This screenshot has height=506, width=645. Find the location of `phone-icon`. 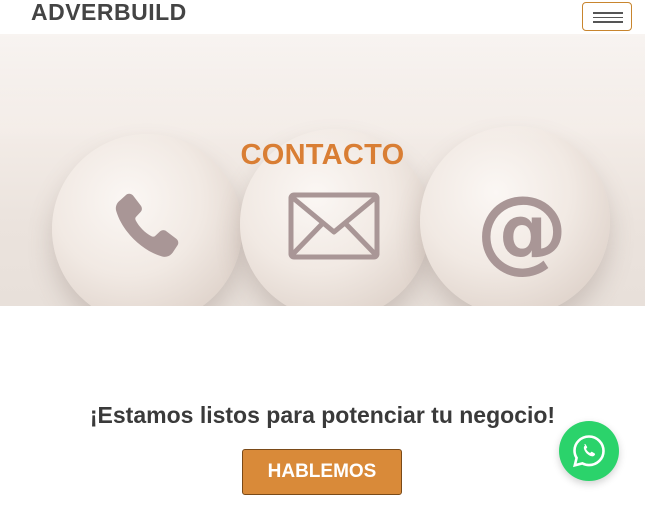

phone-icon is located at coordinates (147, 225).